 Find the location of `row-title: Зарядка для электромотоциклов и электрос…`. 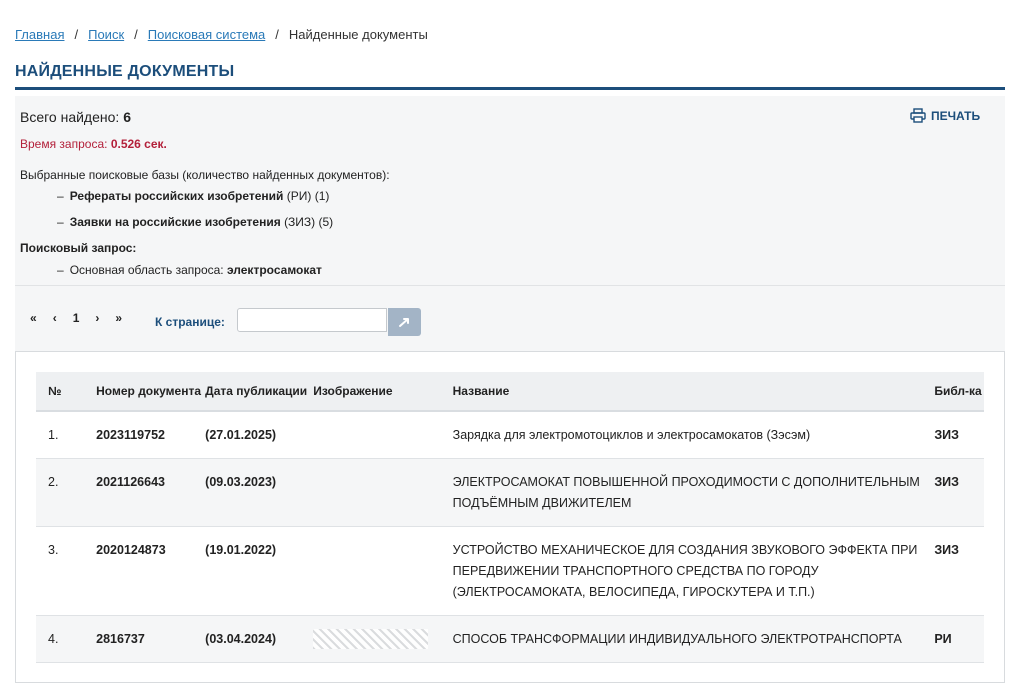

row-title: Зарядка для электромотоциклов и электрос… is located at coordinates (693, 435).